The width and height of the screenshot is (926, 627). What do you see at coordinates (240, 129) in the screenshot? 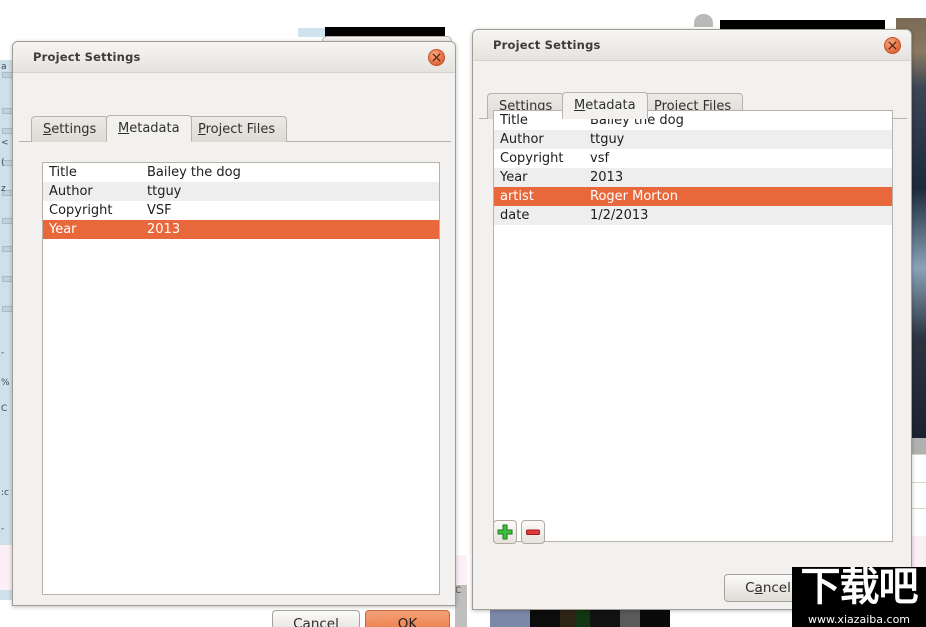
I see `tab-project-files-label: roject Files` at bounding box center [240, 129].